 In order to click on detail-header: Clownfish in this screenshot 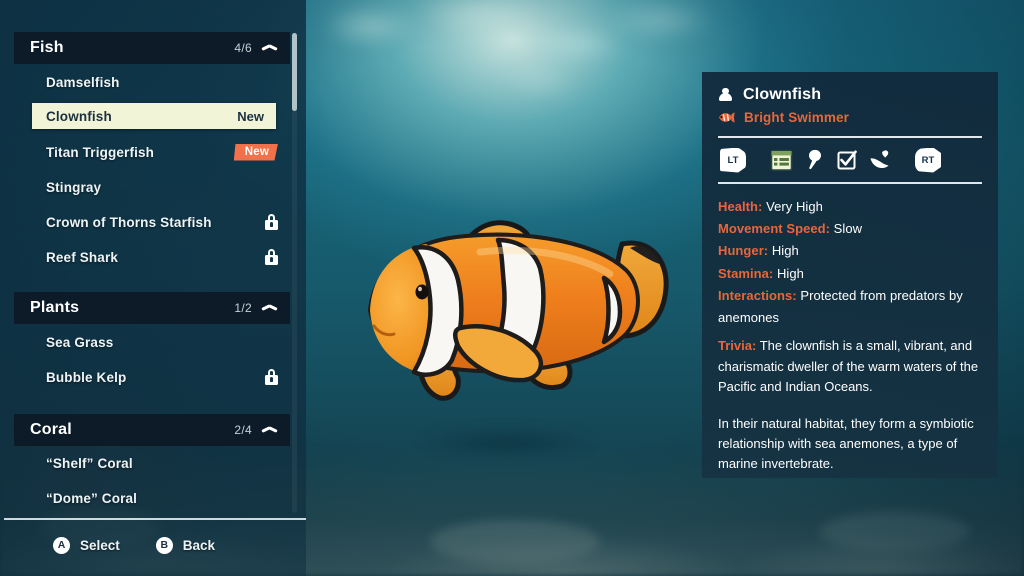, I will do `click(850, 95)`.